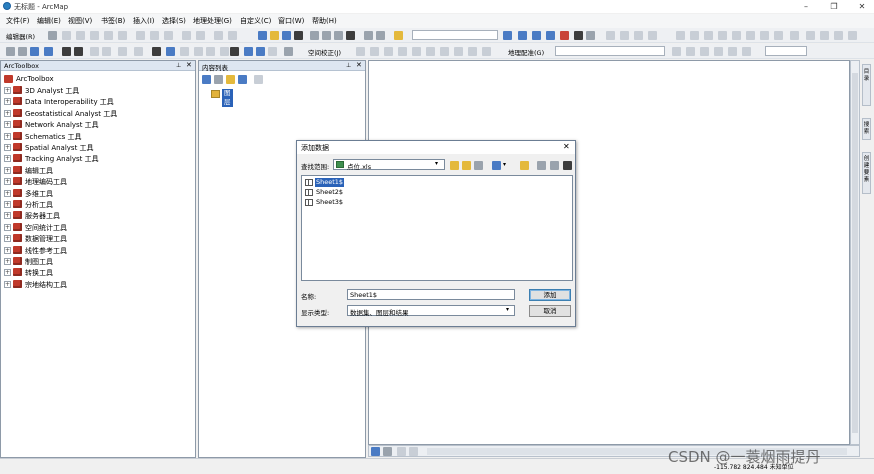  Describe the element at coordinates (567, 165) in the screenshot. I see `manage-icon` at that location.